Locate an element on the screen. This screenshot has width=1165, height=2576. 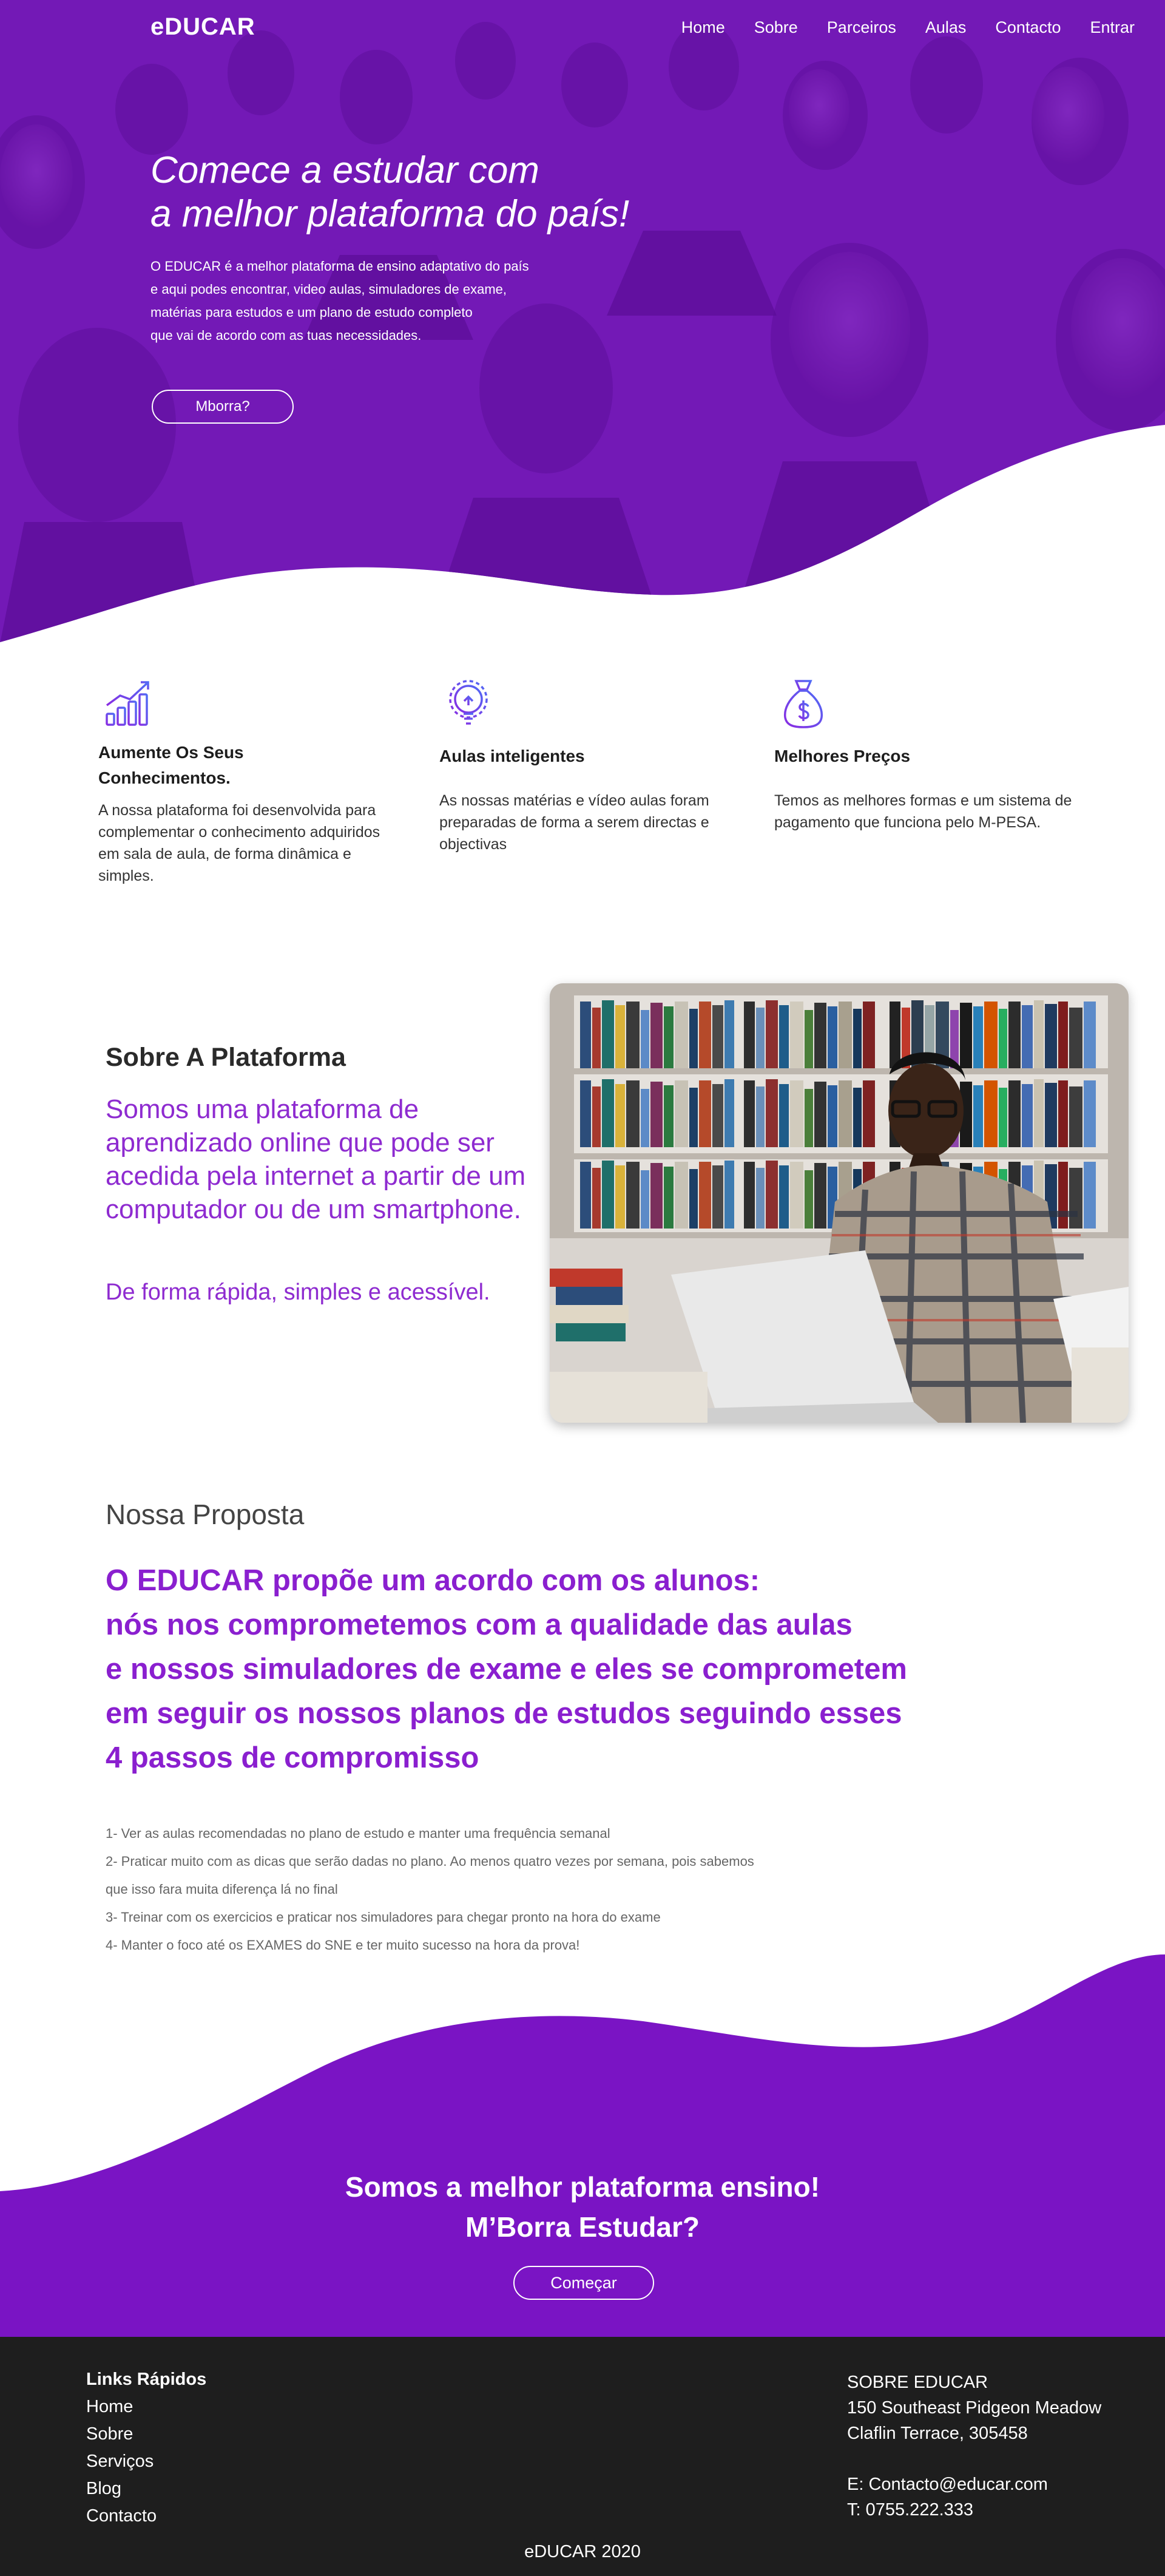
nav-entrar: Entrar is located at coordinates (1113, 28).